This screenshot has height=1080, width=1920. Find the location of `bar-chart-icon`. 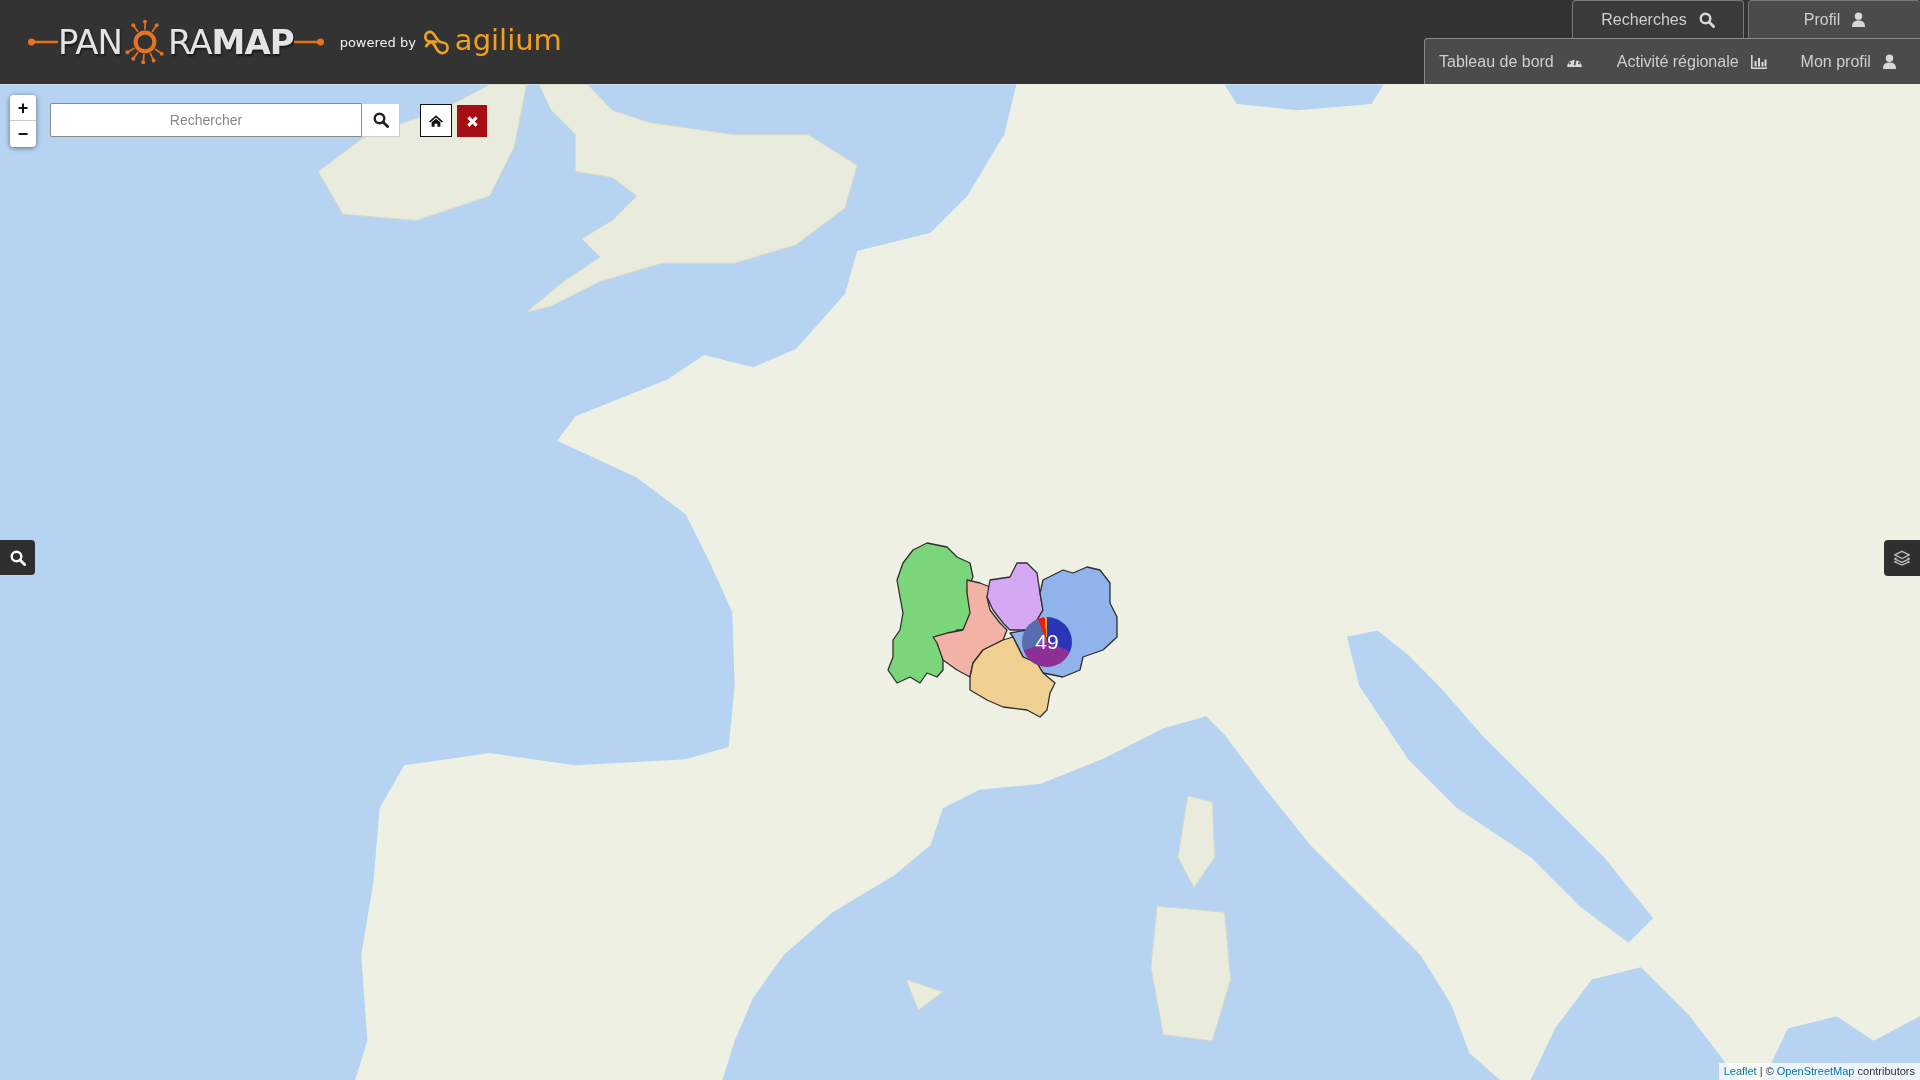

bar-chart-icon is located at coordinates (1758, 61).